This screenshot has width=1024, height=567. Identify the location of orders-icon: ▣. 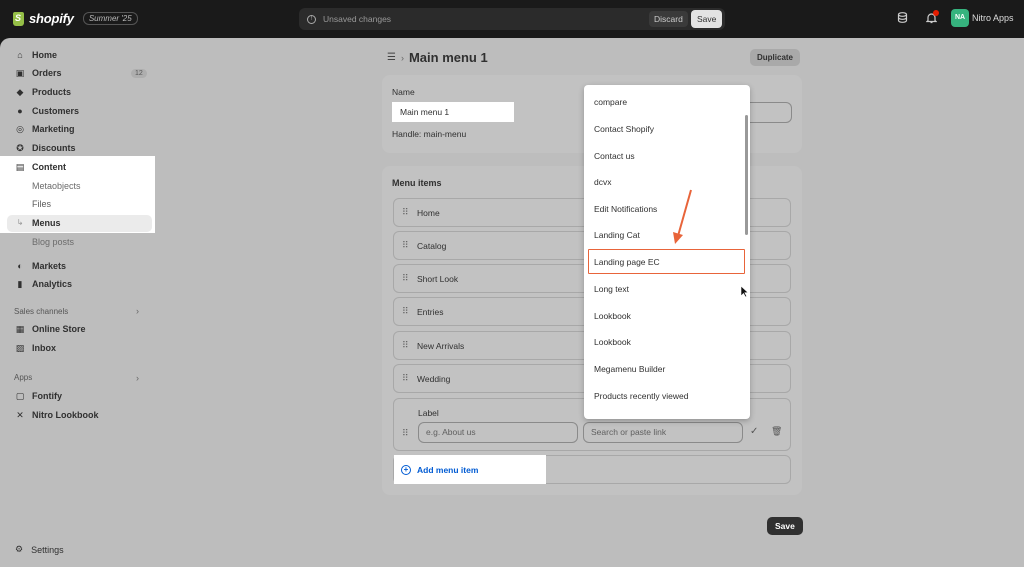
(20, 73).